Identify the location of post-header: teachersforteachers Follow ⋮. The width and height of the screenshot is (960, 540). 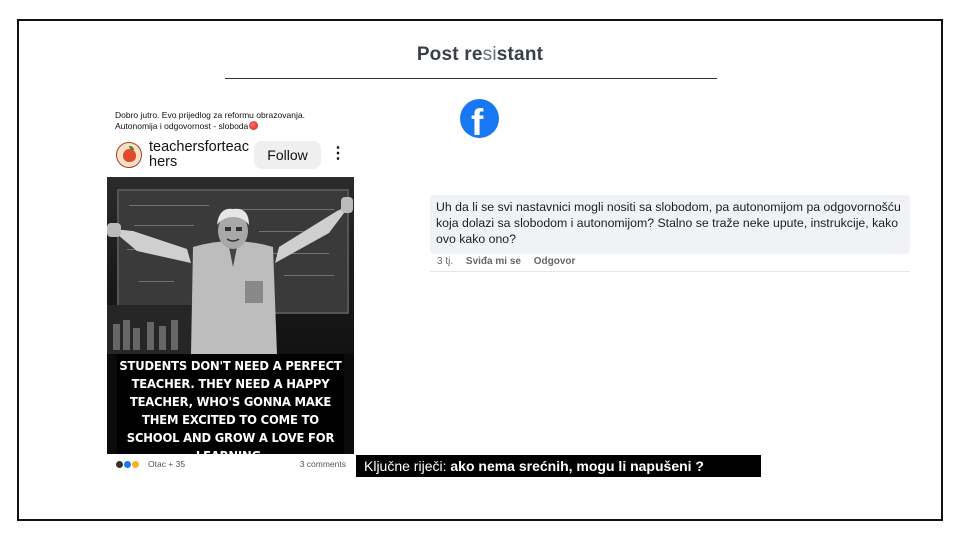
(233, 155).